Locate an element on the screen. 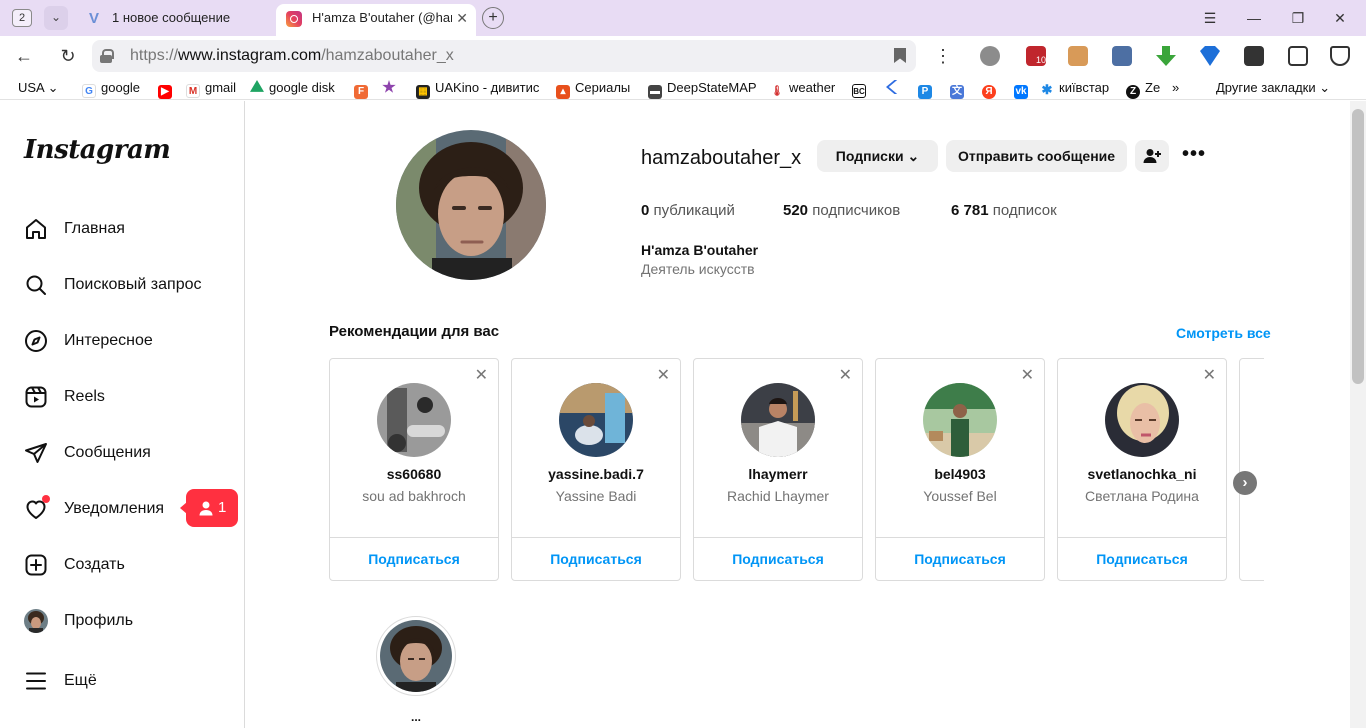  bookmark-yandex: Я is located at coordinates (991, 89).